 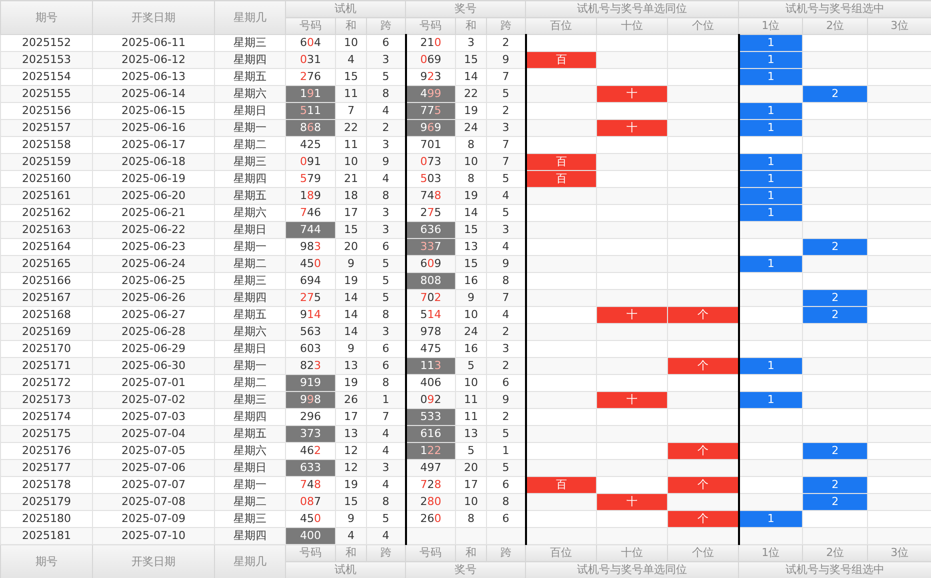 What do you see at coordinates (311, 434) in the screenshot?
I see `number-cell: 373` at bounding box center [311, 434].